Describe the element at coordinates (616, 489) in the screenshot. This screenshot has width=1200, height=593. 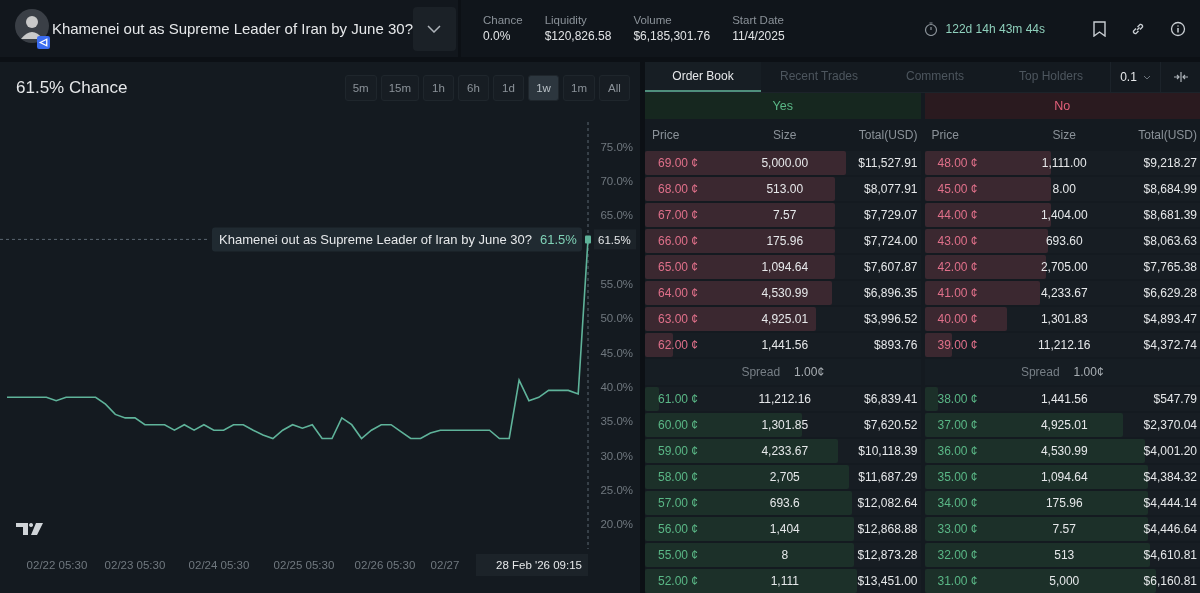
I see `y-axis-label: 25.0%` at that location.